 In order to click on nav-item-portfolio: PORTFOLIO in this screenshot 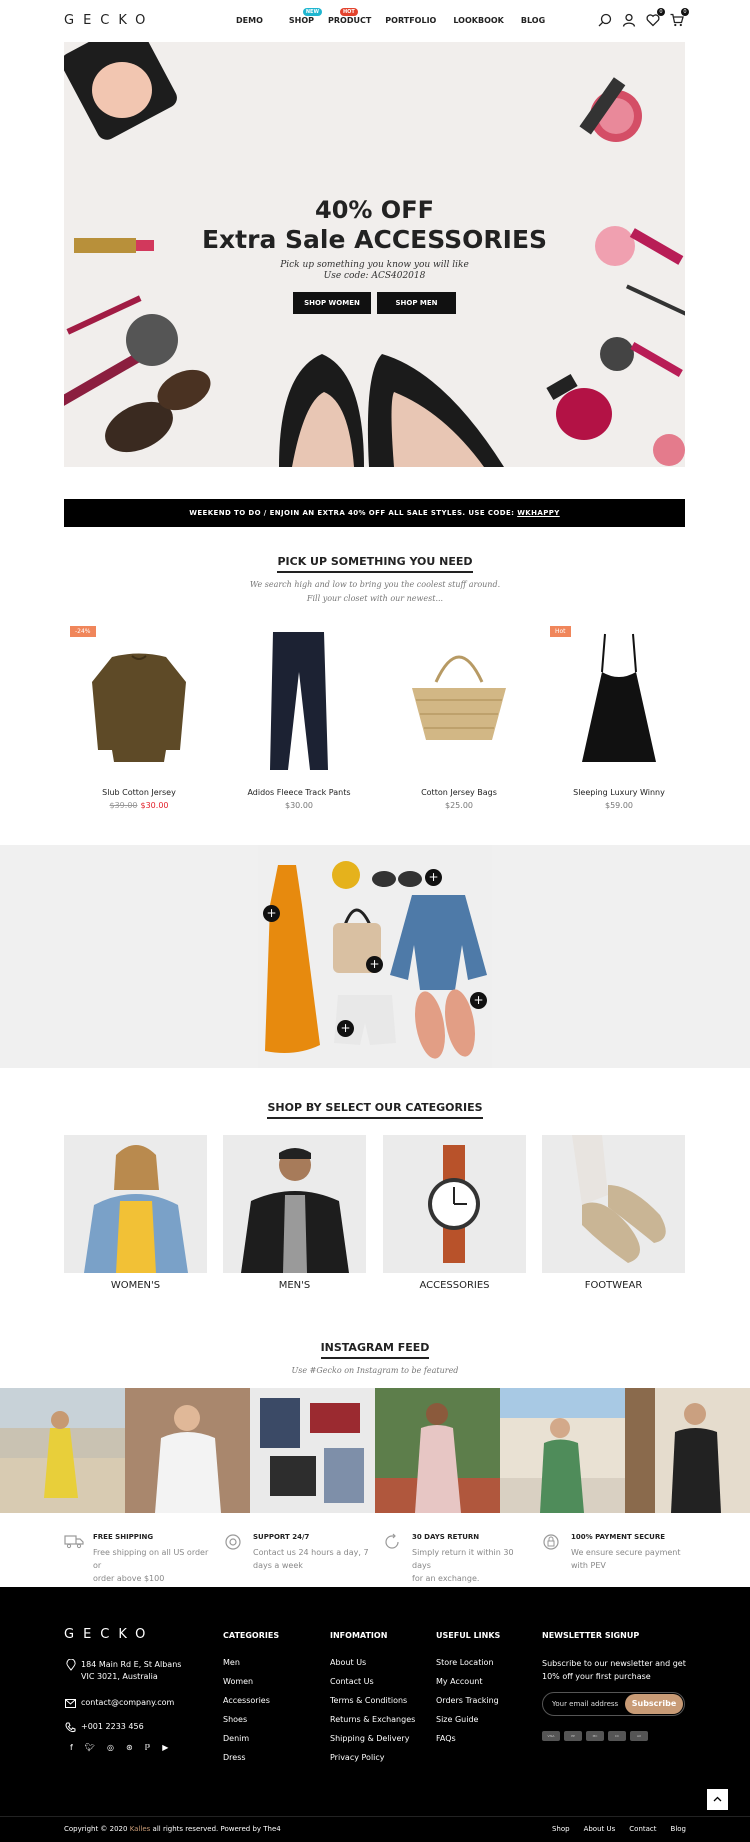, I will do `click(410, 20)`.